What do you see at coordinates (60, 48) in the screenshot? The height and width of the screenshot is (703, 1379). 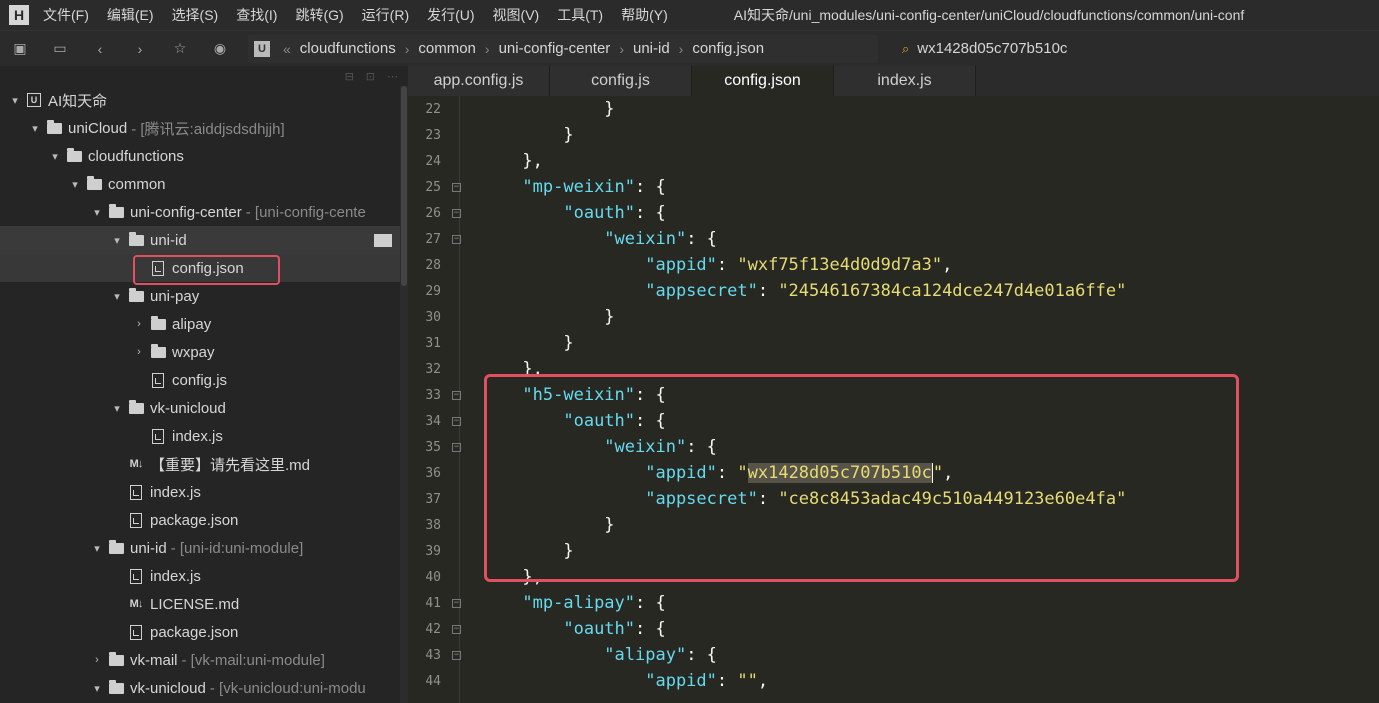 I see `save-icon: ▭` at bounding box center [60, 48].